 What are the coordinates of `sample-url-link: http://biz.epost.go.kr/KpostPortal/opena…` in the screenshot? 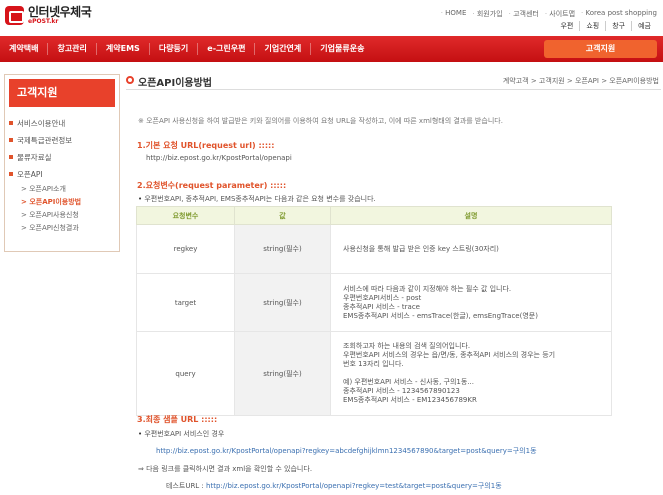 It's located at (346, 451).